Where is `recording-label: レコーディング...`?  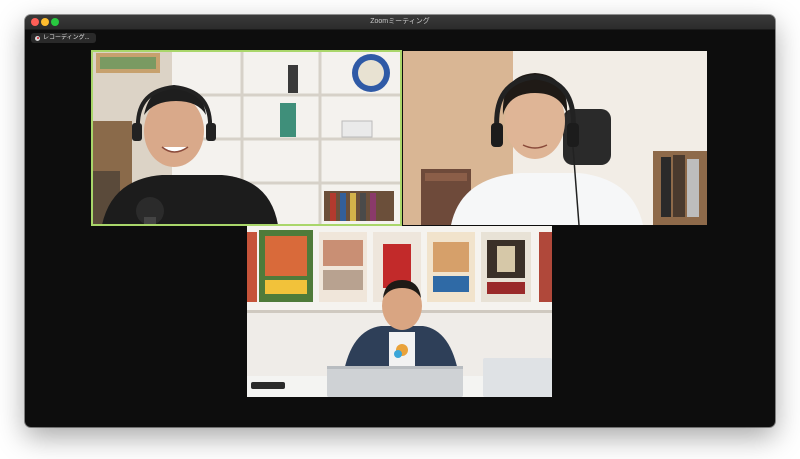 recording-label: レコーディング... is located at coordinates (66, 38).